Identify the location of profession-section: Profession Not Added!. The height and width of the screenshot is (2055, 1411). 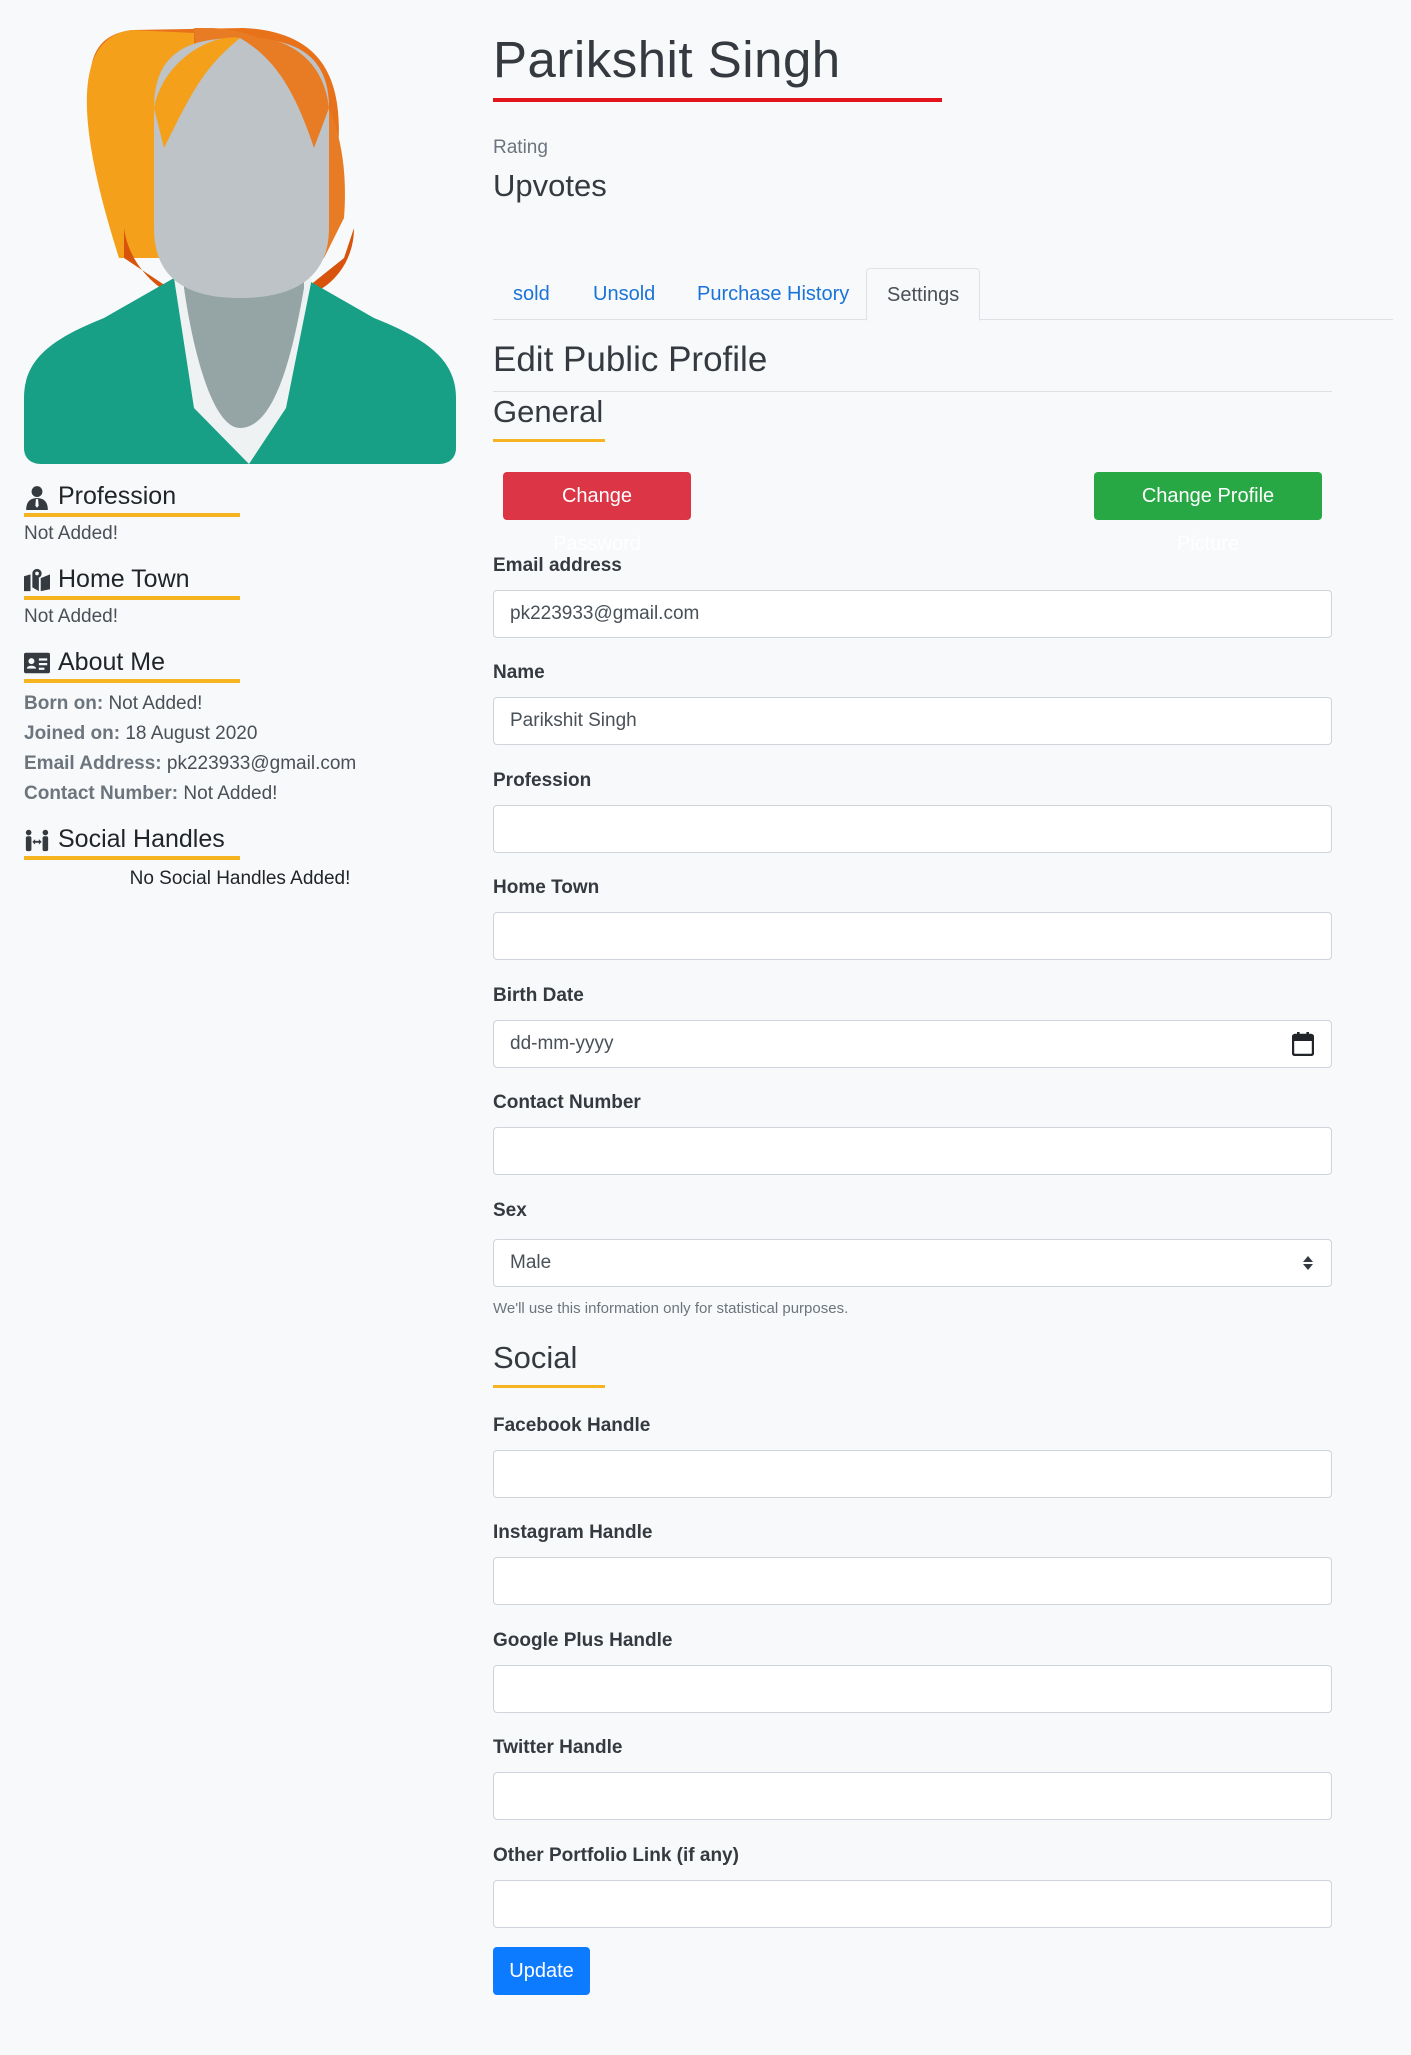
(240, 513).